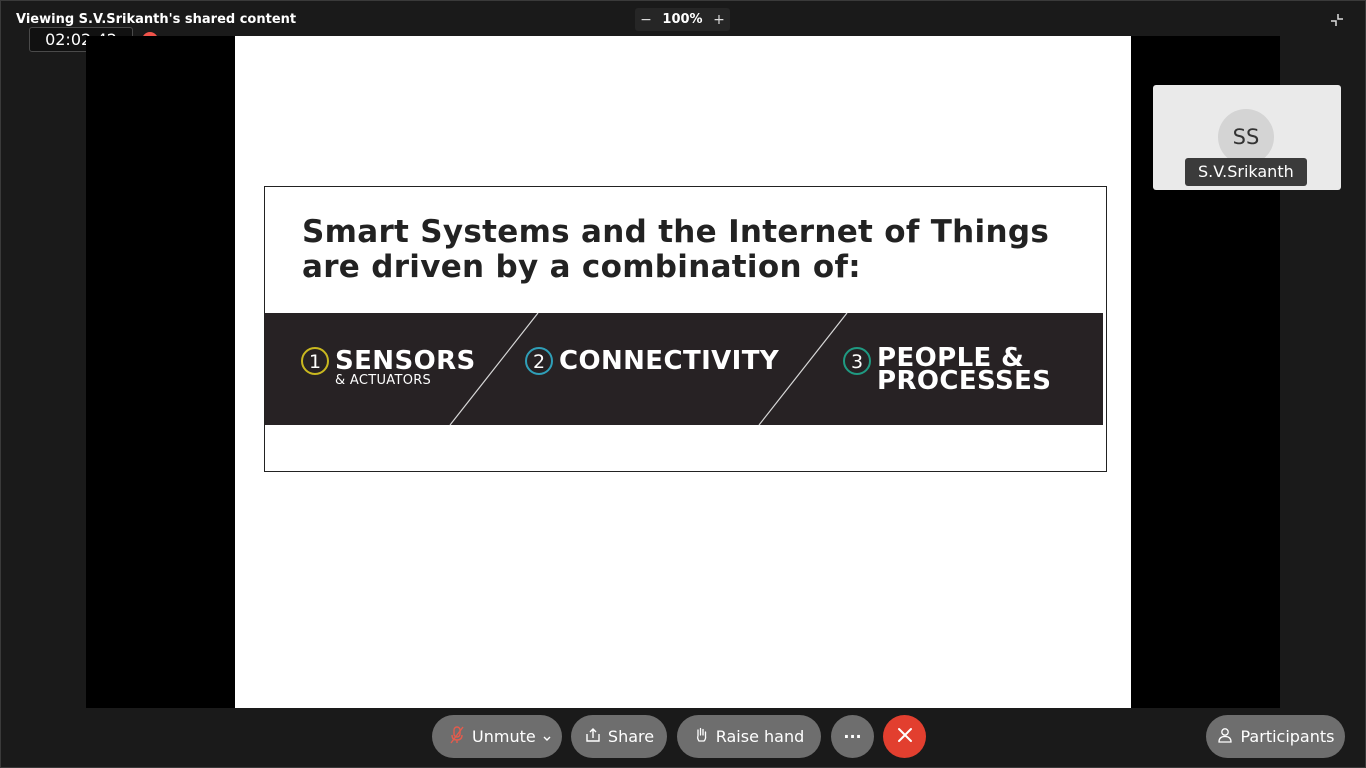 Image resolution: width=1366 pixels, height=768 pixels. I want to click on share-label: Share, so click(631, 736).